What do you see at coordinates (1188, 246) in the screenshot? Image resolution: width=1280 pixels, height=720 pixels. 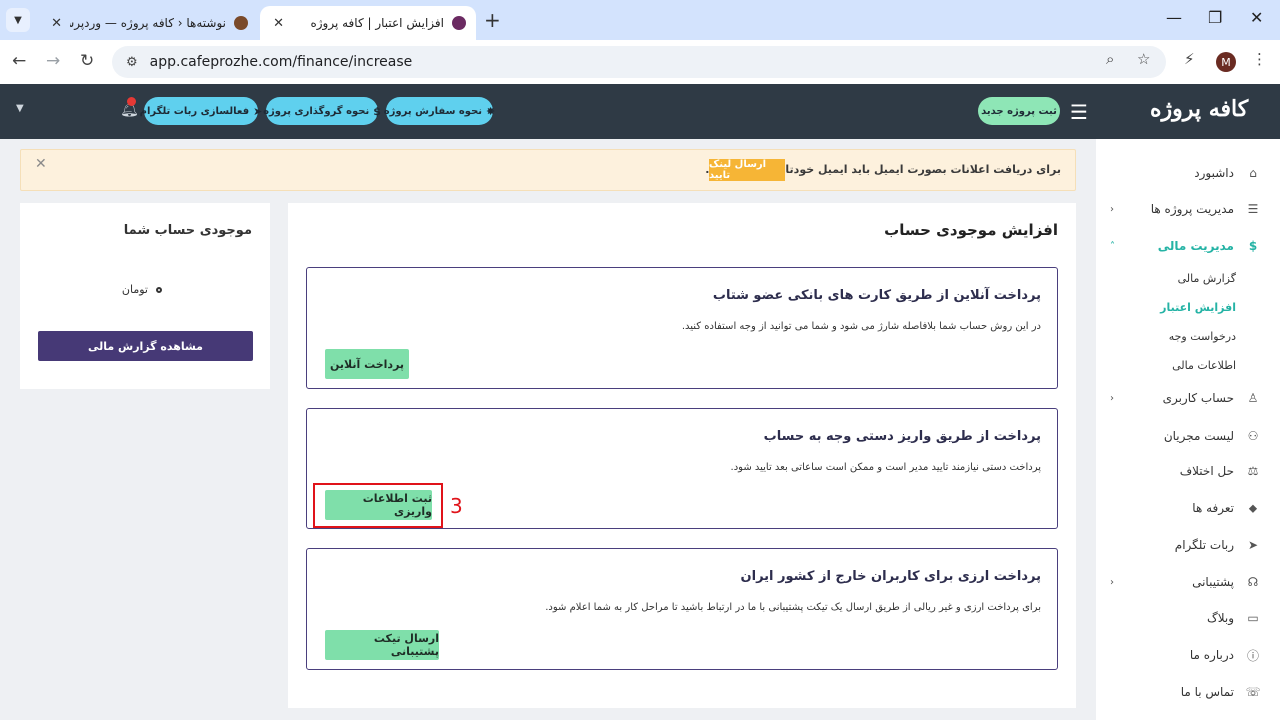 I see `sidebar-item-finance: $ مدیریت مالی ˄` at bounding box center [1188, 246].